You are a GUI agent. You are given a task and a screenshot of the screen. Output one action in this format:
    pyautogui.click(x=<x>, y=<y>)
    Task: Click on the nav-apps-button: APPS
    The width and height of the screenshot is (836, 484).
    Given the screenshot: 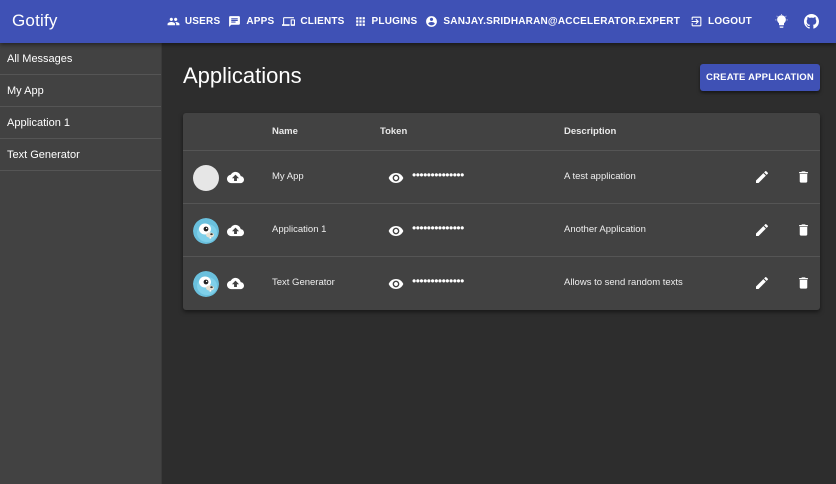 What is the action you would take?
    pyautogui.click(x=251, y=21)
    